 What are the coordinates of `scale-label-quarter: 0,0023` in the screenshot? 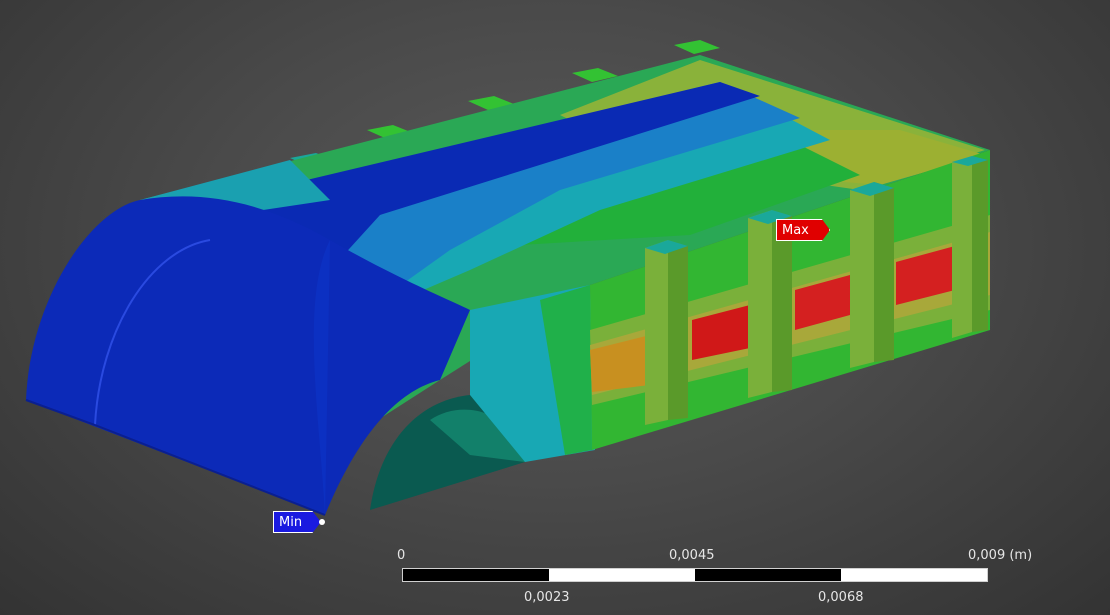 It's located at (547, 597).